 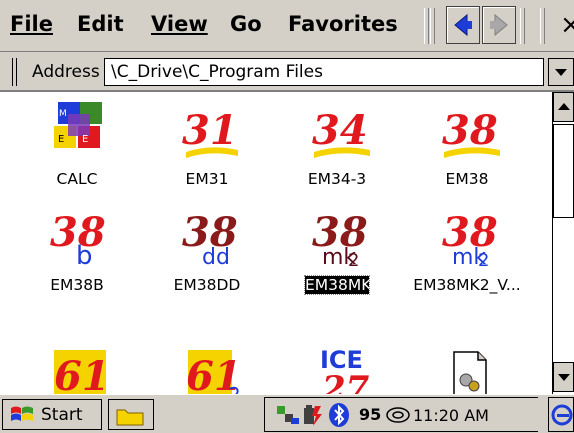 What do you see at coordinates (470, 372) in the screenshot?
I see `settings-file-icon` at bounding box center [470, 372].